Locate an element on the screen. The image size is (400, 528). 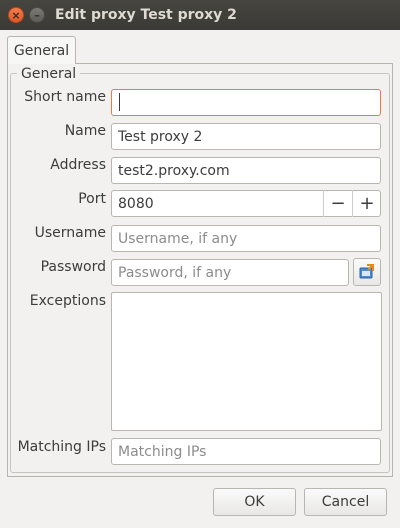
minimize-window-button: – is located at coordinates (37, 15).